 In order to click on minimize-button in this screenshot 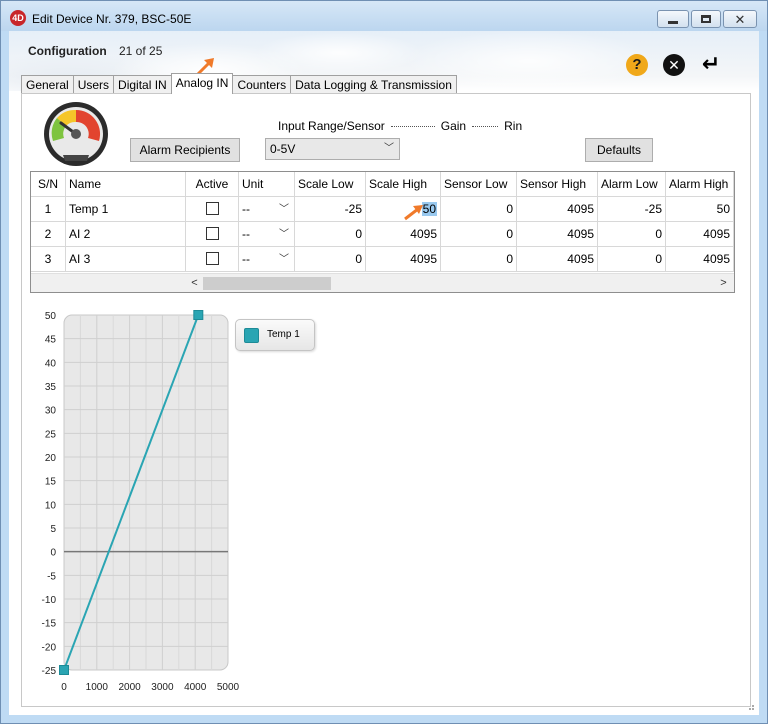, I will do `click(673, 19)`.